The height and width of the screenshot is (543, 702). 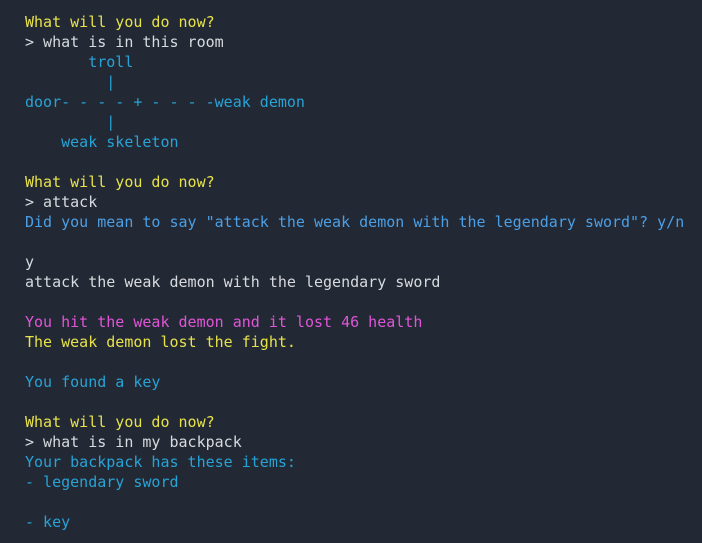 I want to click on room-map-line: weak skeleton, so click(x=102, y=142).